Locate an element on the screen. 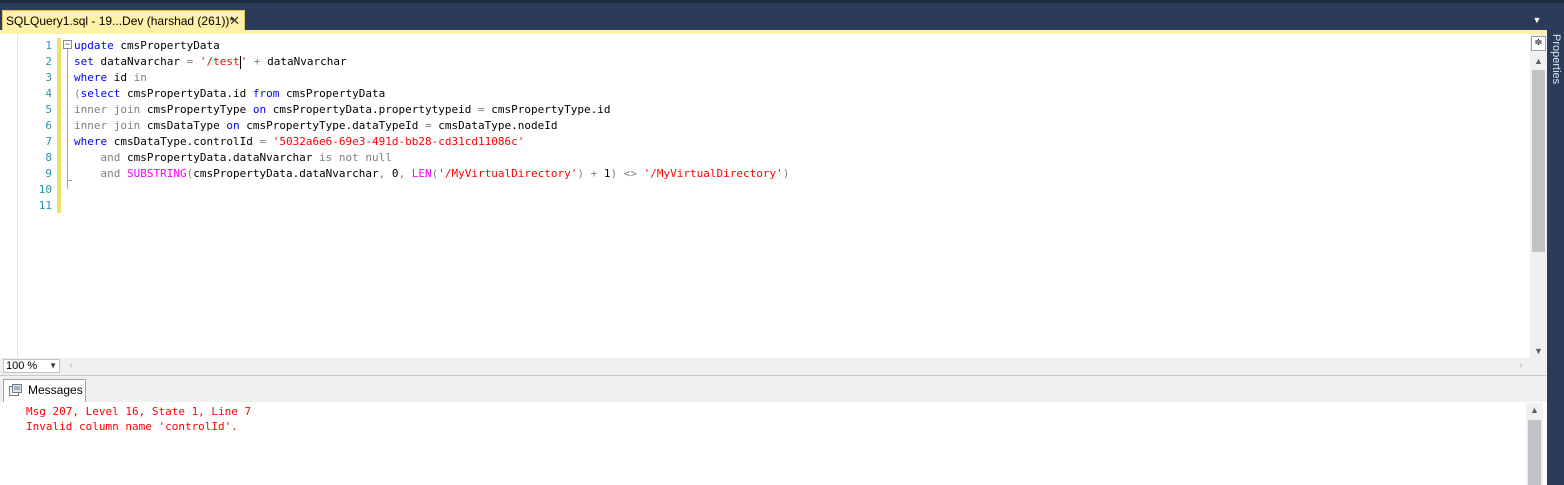 The height and width of the screenshot is (485, 1564). messages-icon is located at coordinates (15, 390).